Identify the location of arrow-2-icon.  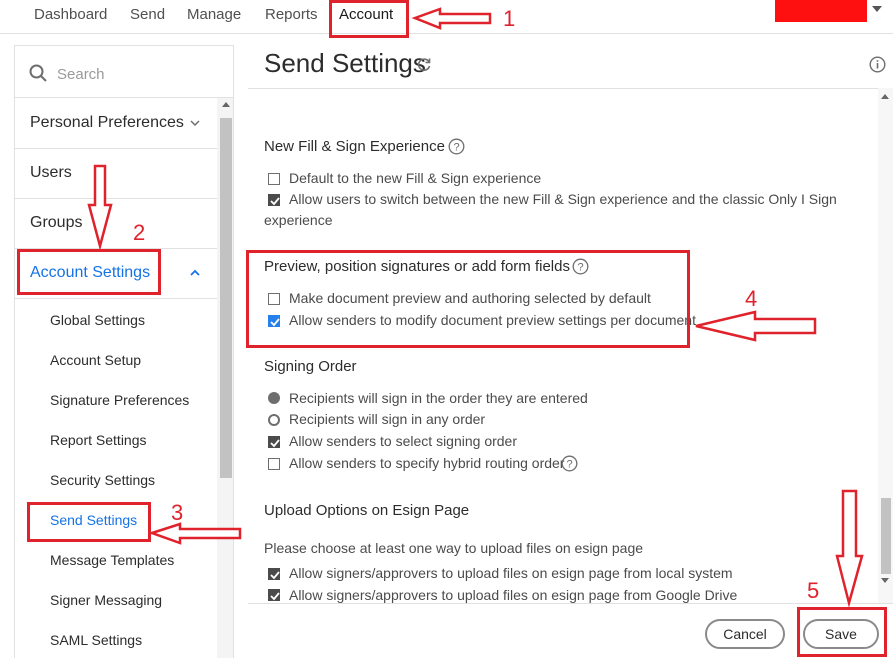
(100, 207).